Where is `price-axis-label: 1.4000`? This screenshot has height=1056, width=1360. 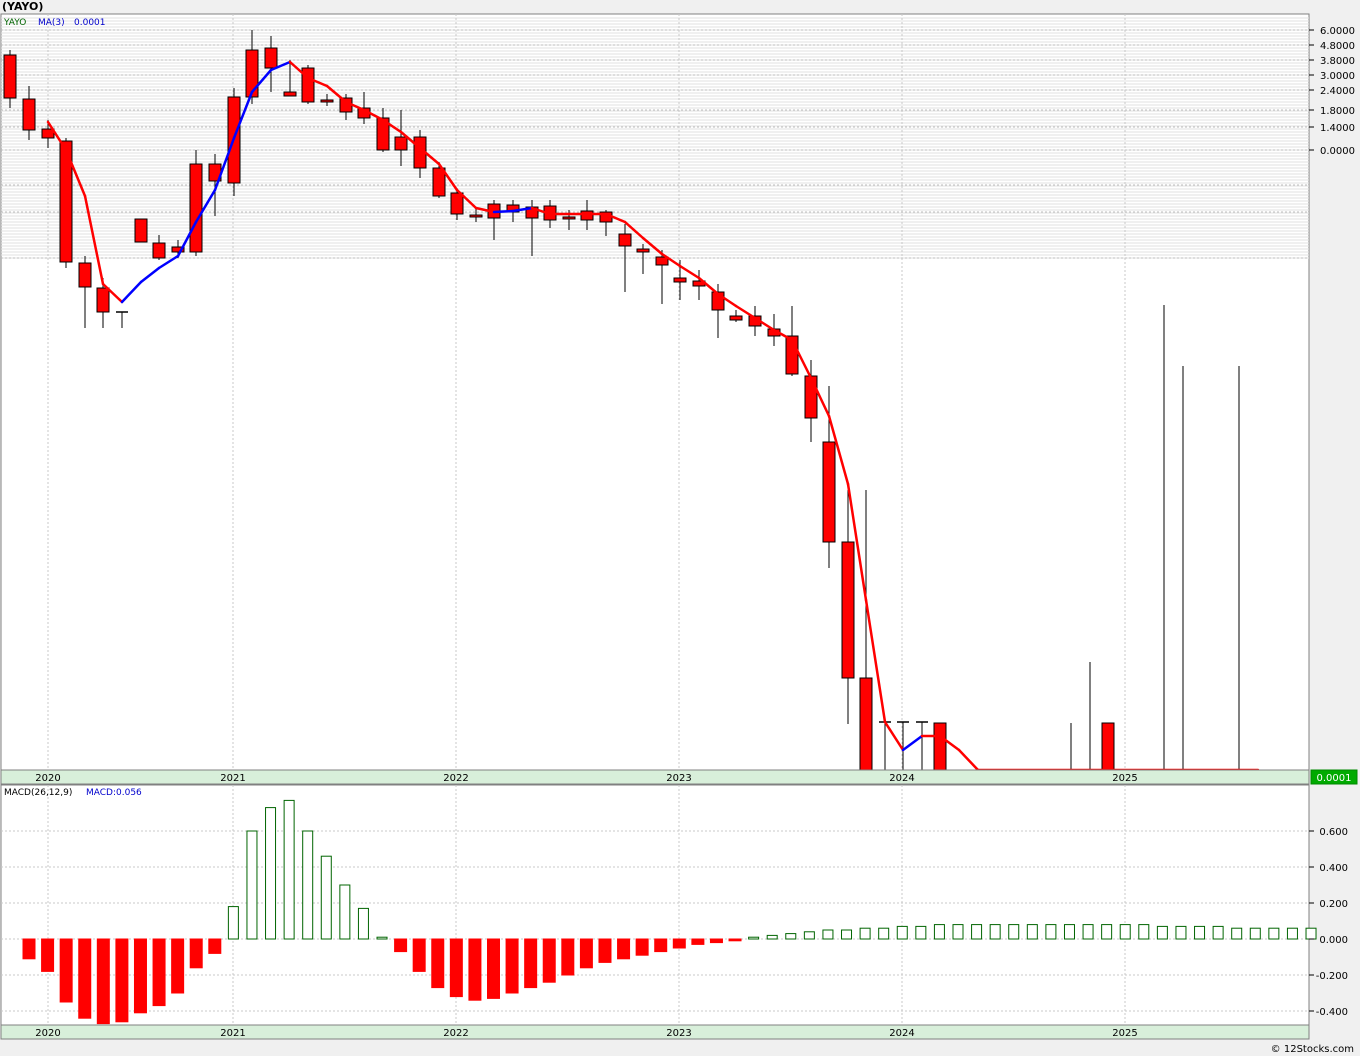 price-axis-label: 1.4000 is located at coordinates (1337, 128).